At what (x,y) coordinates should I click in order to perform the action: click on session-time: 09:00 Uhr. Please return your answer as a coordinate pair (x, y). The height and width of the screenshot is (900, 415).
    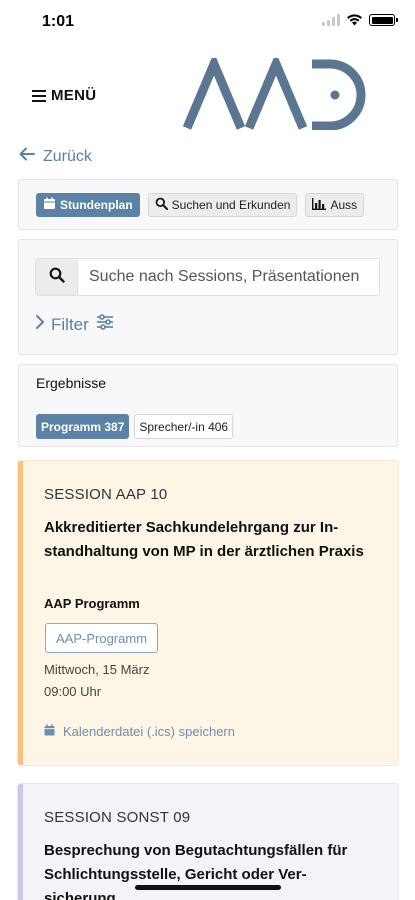
    Looking at the image, I should click on (73, 691).